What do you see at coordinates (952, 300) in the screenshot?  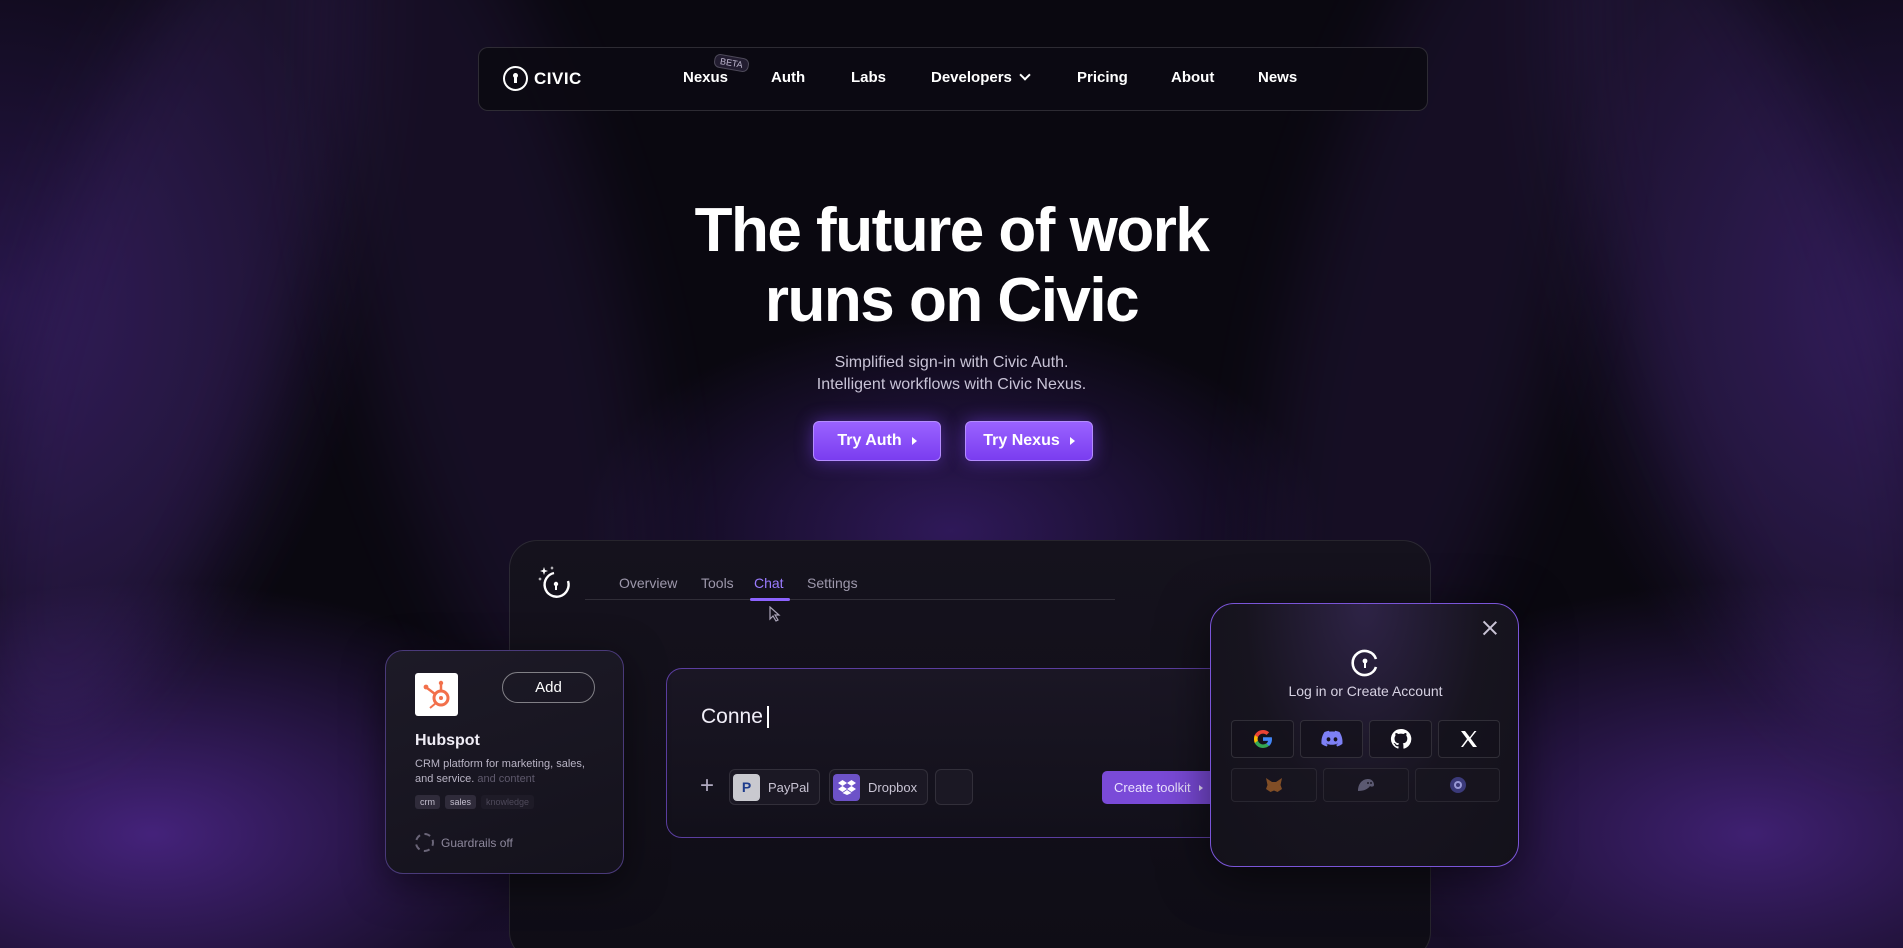 I see `hero-title-line-2: runs on Civic` at bounding box center [952, 300].